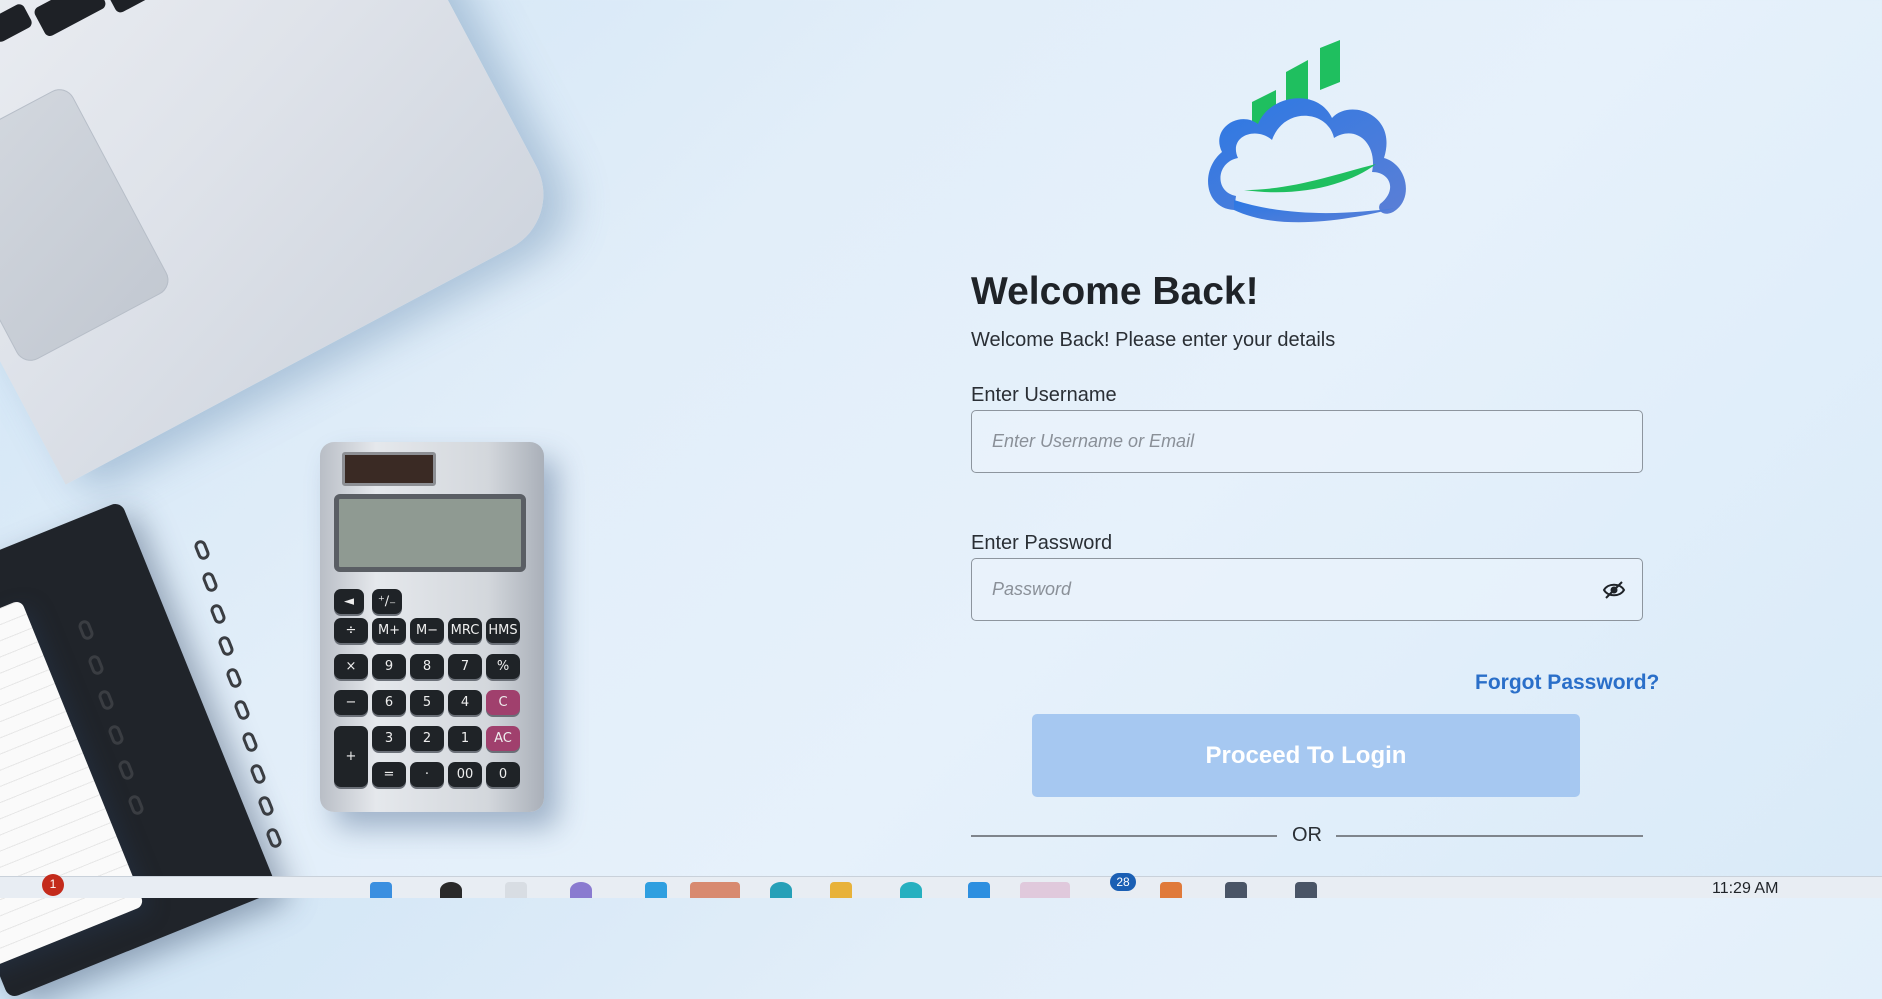  Describe the element at coordinates (389, 774) in the screenshot. I see `calculator-key: =` at that location.